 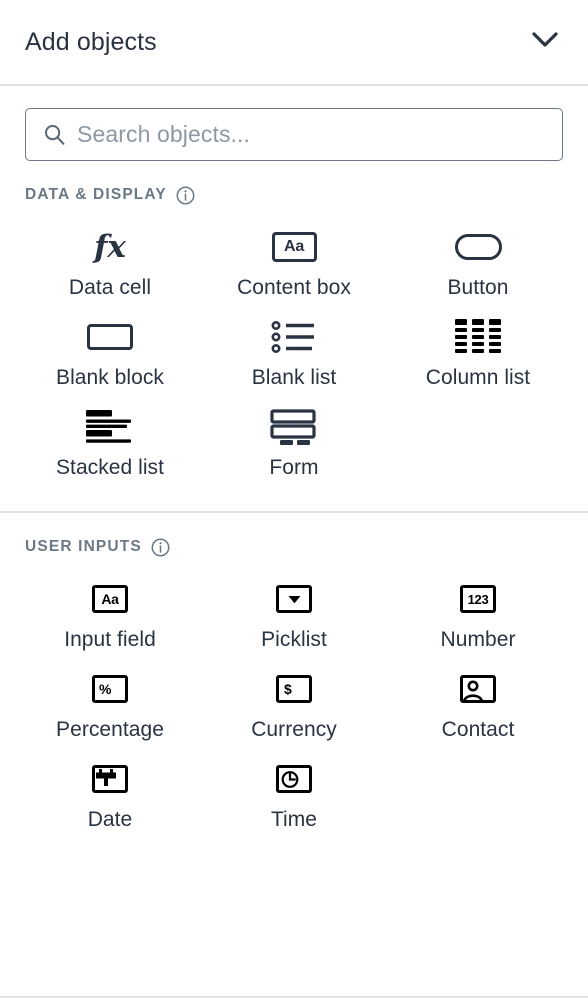 What do you see at coordinates (294, 287) in the screenshot?
I see `object-tile-label: Content box` at bounding box center [294, 287].